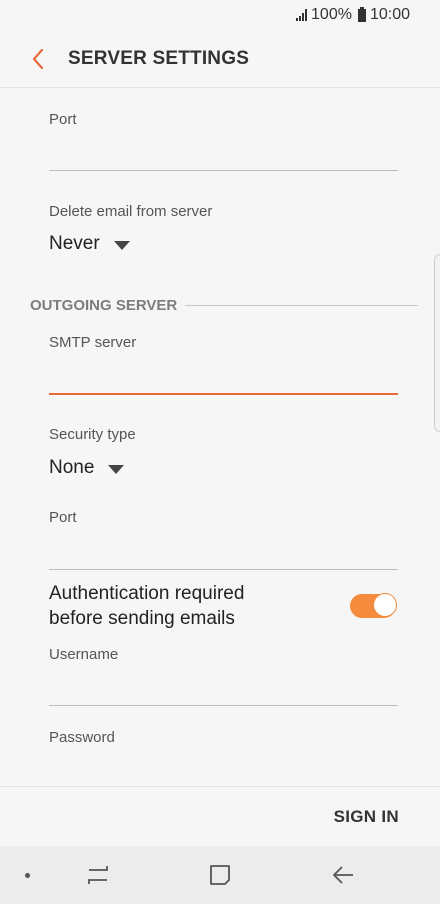  What do you see at coordinates (223, 170) in the screenshot?
I see `incoming-port-underline` at bounding box center [223, 170].